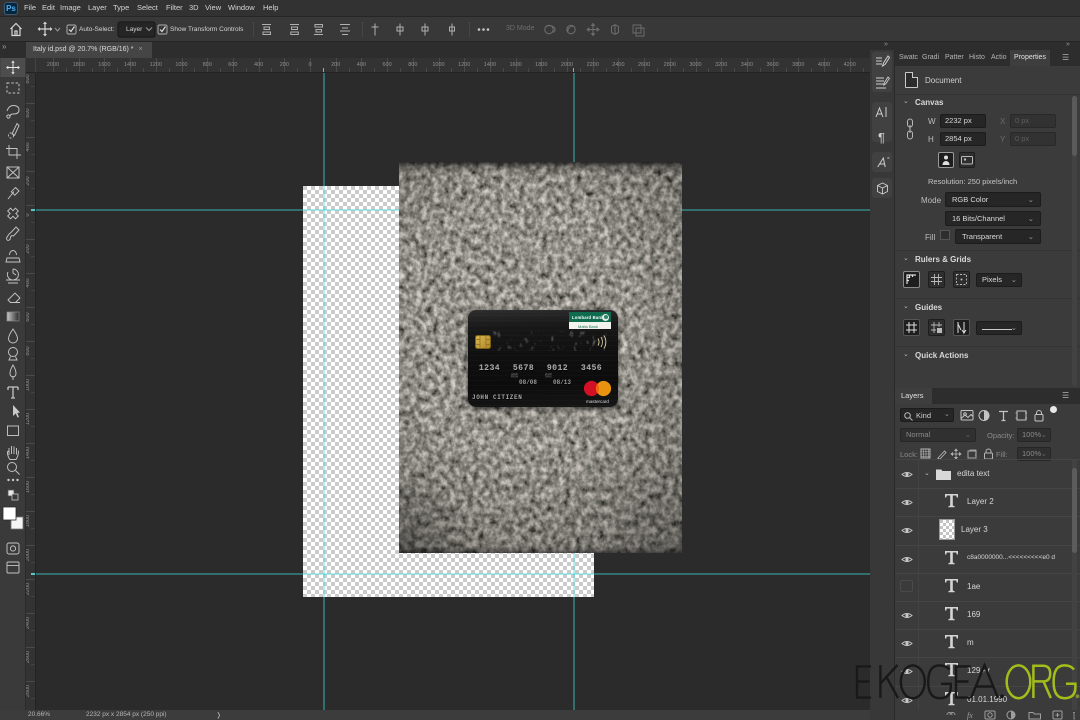  I want to click on svg-text: mastercard, so click(597, 401).